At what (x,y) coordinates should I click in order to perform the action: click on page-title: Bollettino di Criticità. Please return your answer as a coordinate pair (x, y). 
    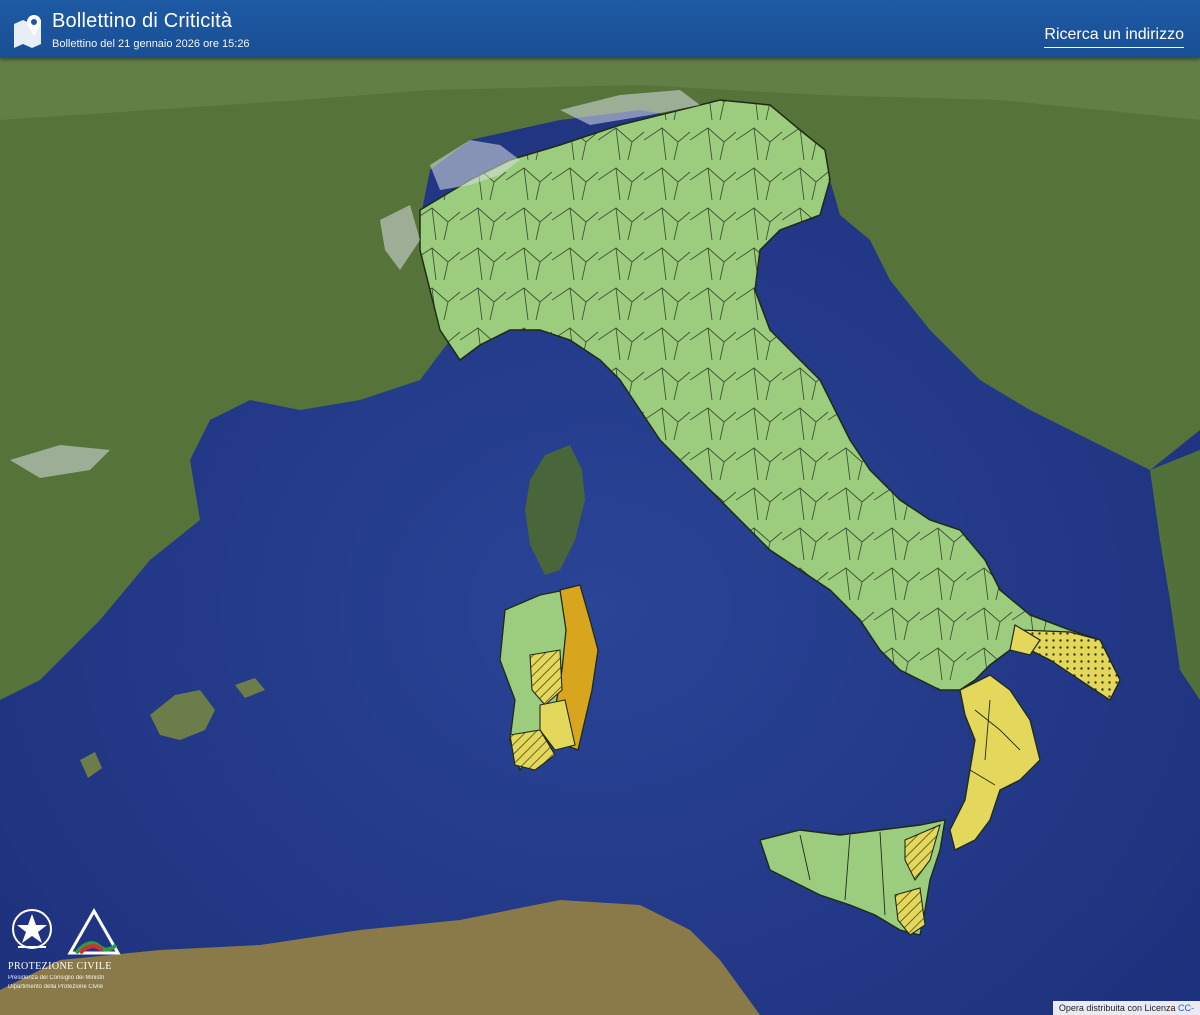
    Looking at the image, I should click on (142, 21).